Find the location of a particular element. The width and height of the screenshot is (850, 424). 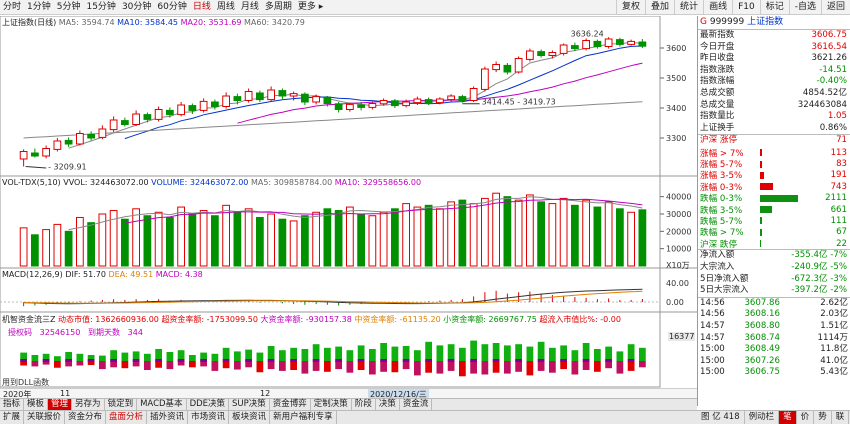

indicator-tab-2: 管理 is located at coordinates (60, 404).